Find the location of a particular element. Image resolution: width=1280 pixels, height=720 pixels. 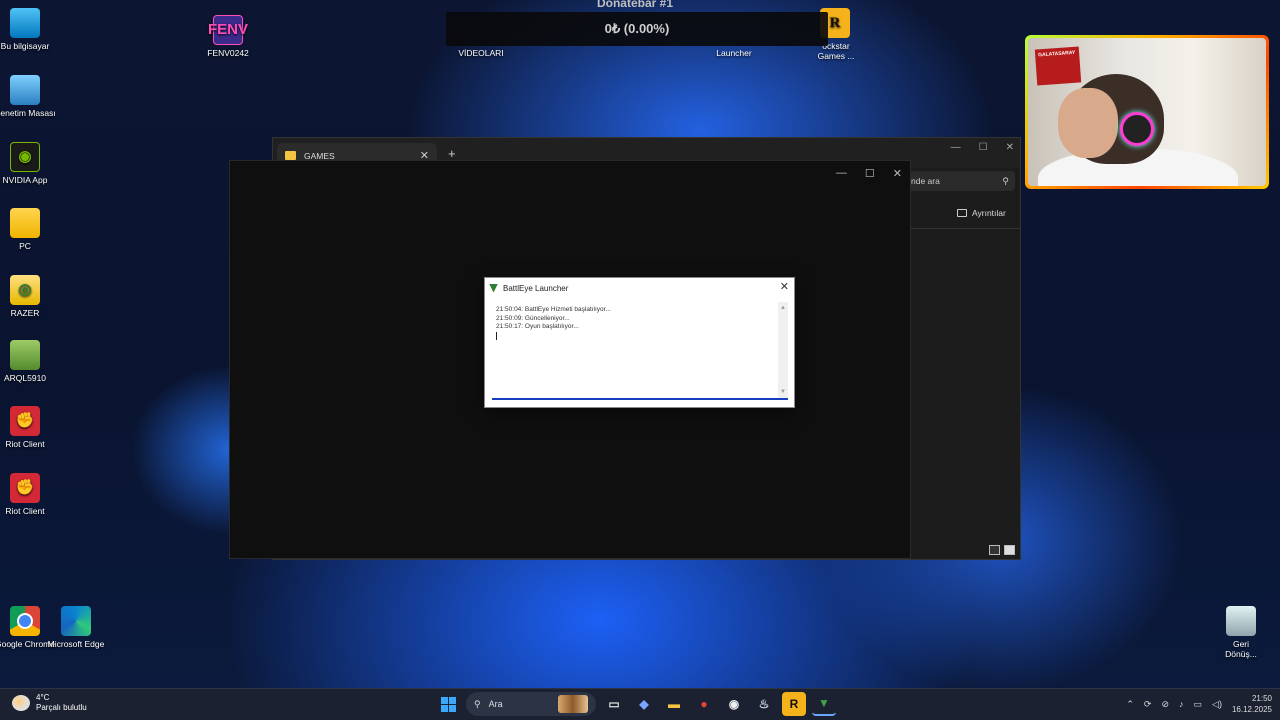

obs-icon: ◉ is located at coordinates (734, 704).